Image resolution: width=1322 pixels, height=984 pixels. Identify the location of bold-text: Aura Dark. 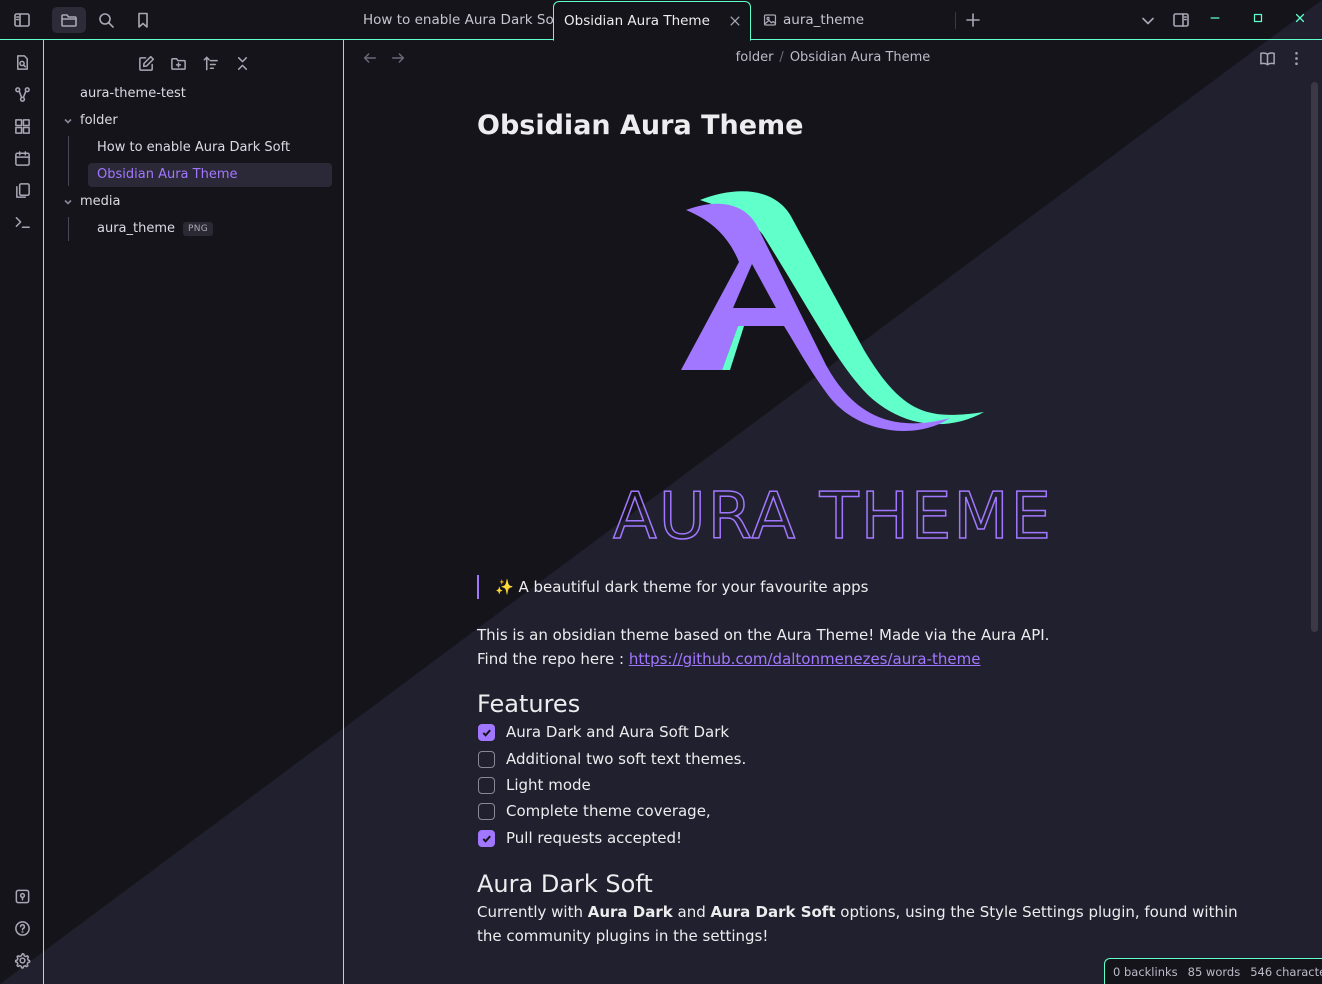
(630, 912).